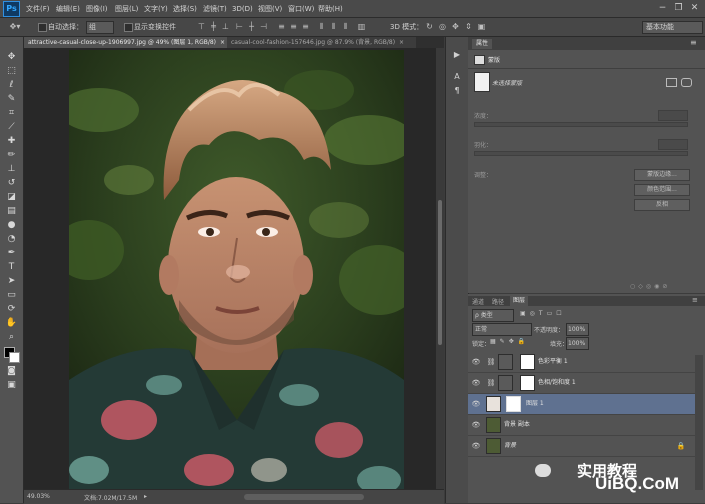 Image resolution: width=705 pixels, height=504 pixels. I want to click on blur-tool-icon: ●, so click(11, 225).